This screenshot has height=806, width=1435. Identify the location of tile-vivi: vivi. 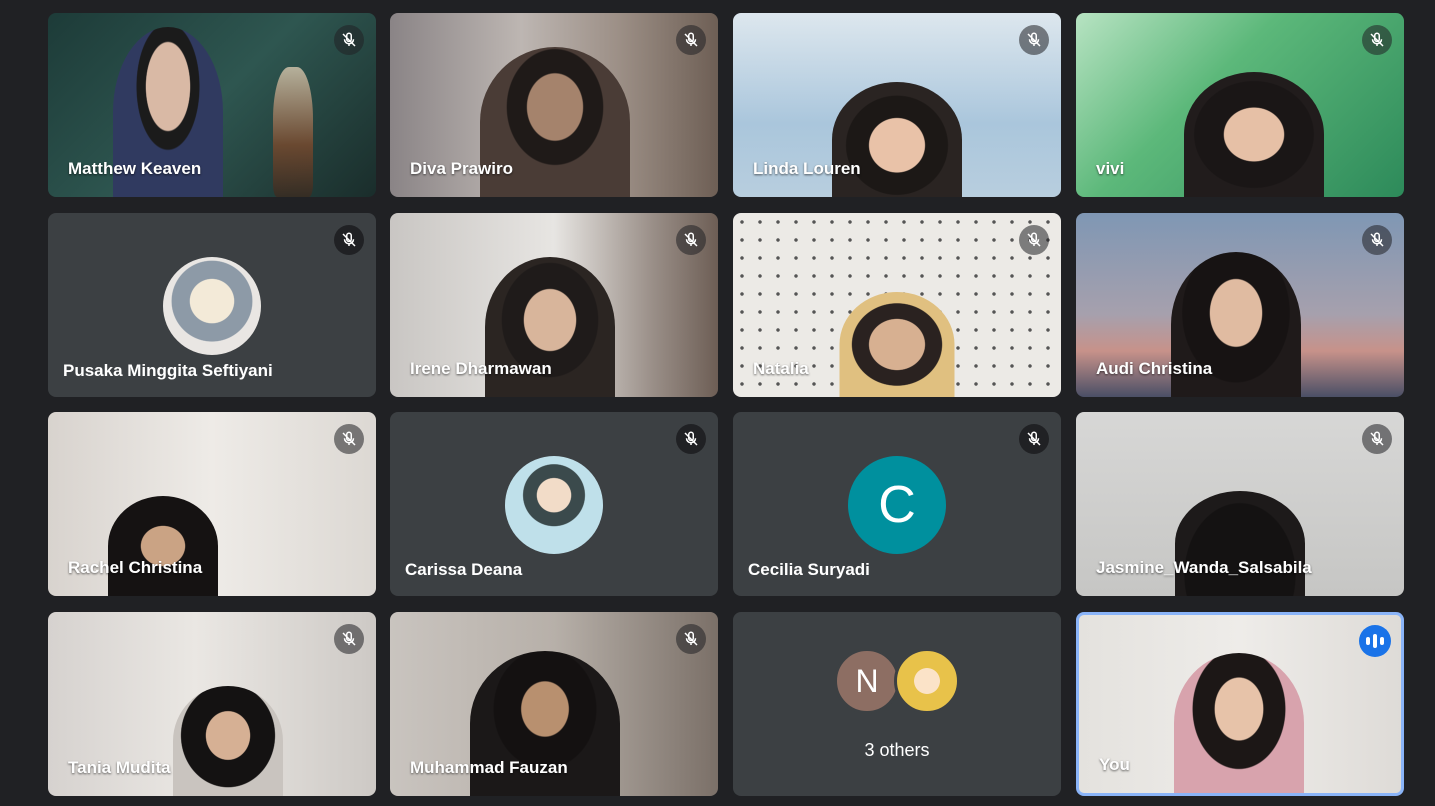
(1240, 105).